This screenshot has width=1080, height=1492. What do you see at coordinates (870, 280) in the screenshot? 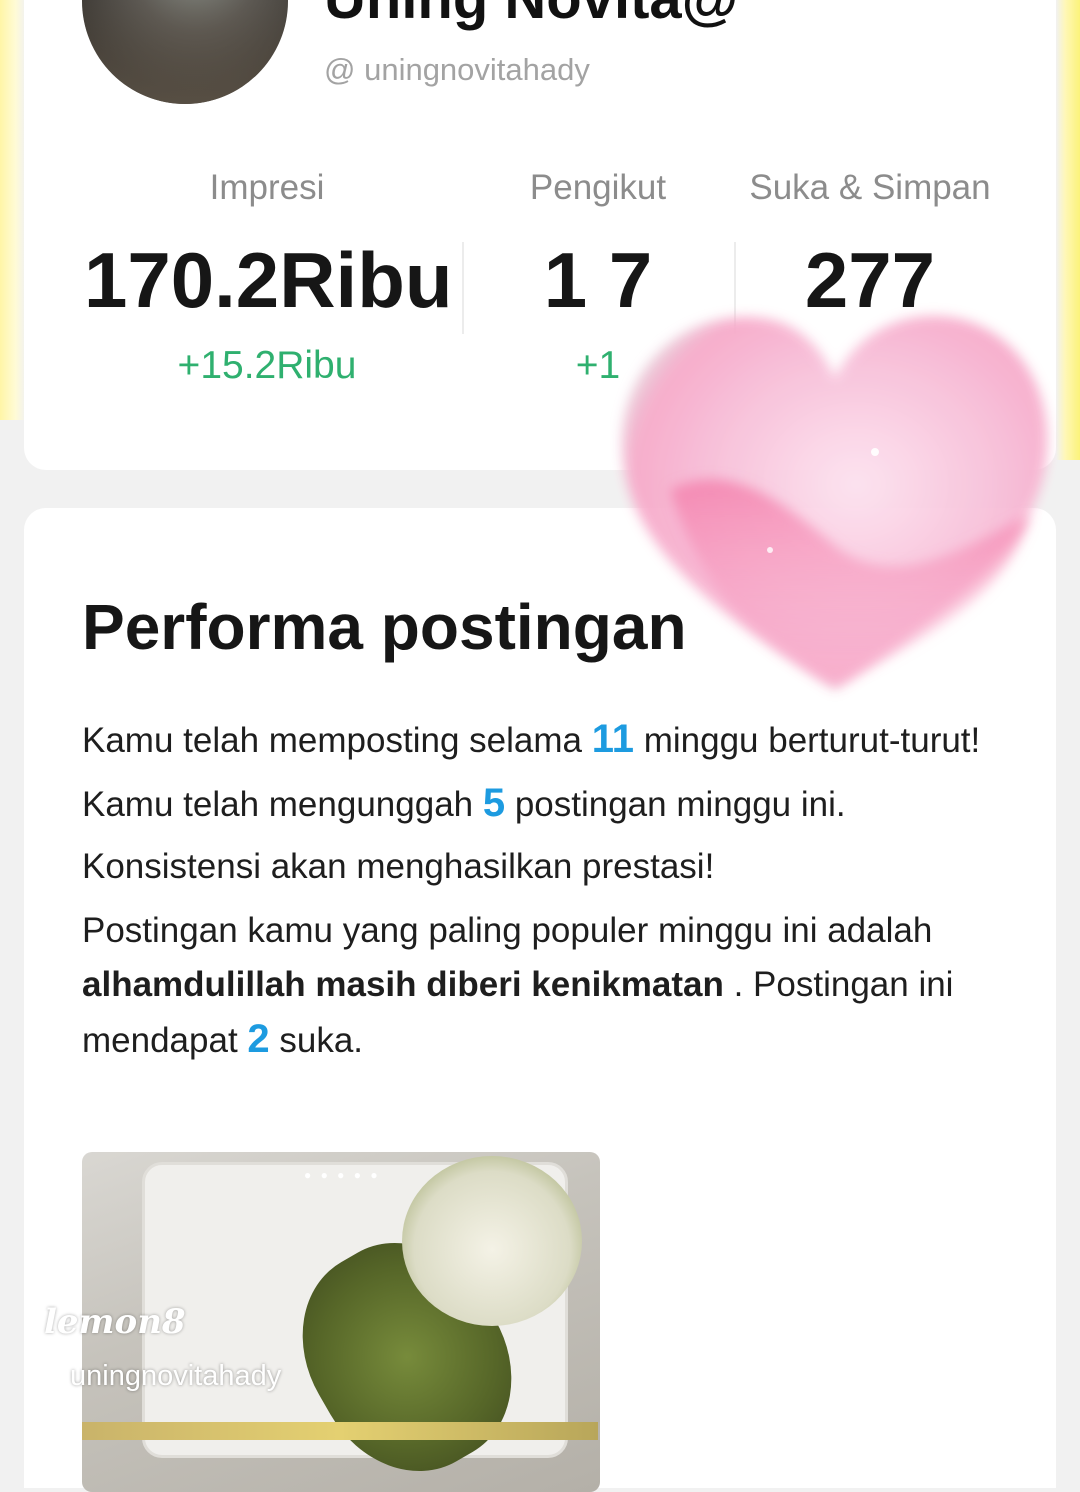
I see `stat-value: 277` at bounding box center [870, 280].